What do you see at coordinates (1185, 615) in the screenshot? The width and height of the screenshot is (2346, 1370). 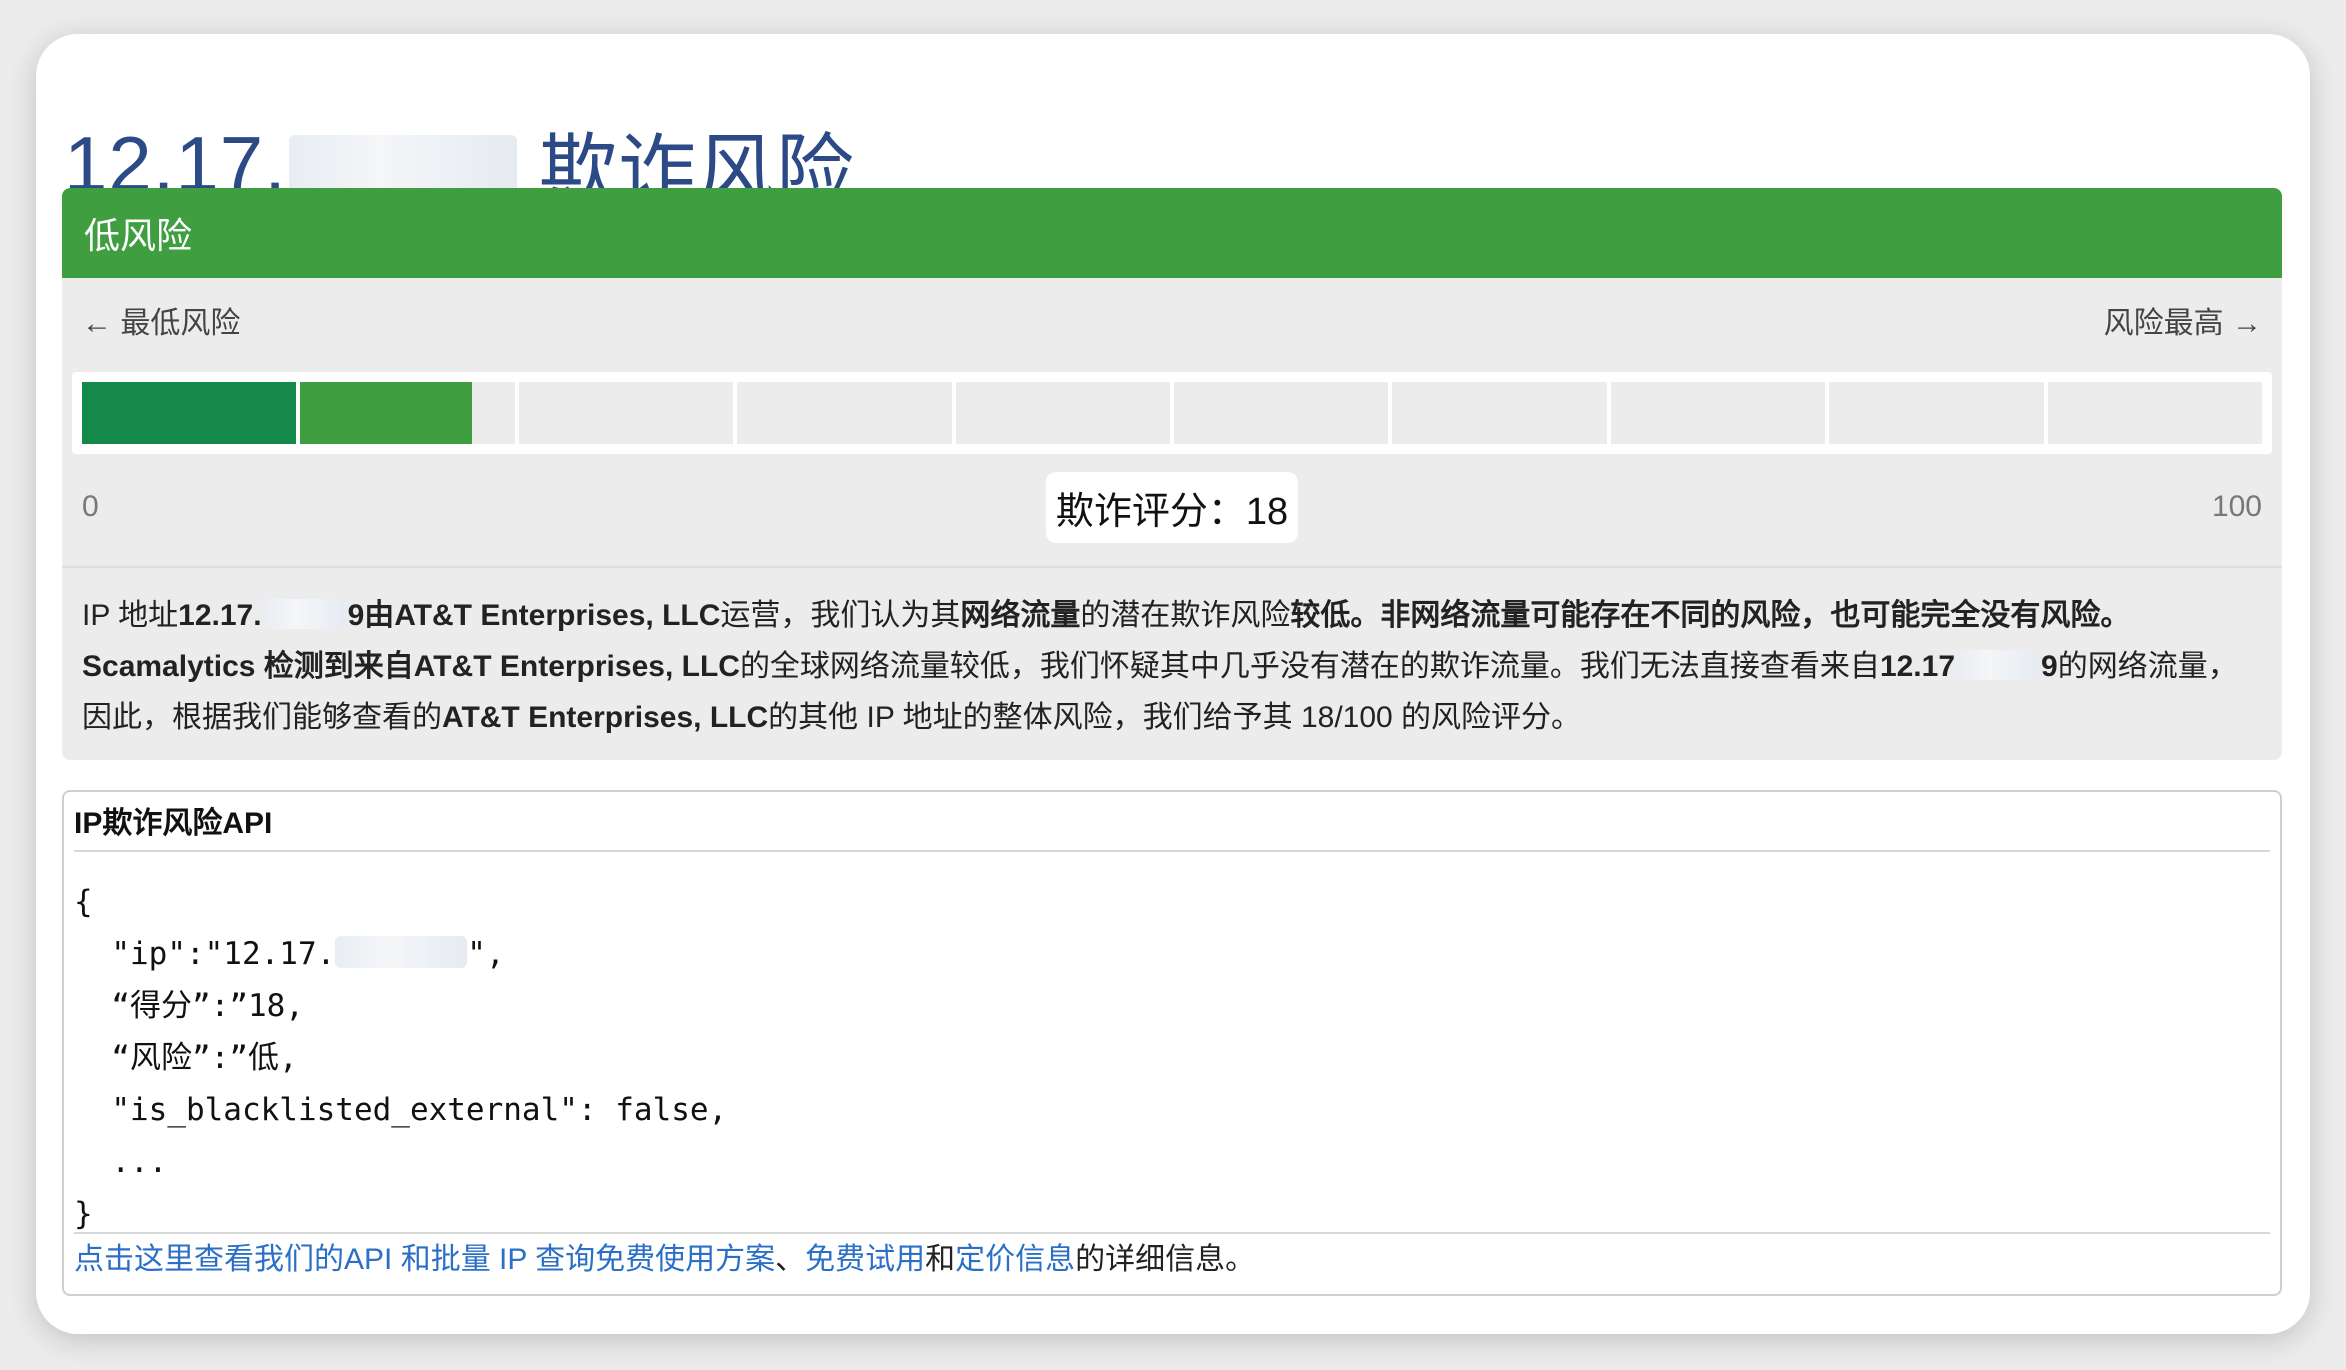 I see `desc-text: 的潜在欺诈风险` at bounding box center [1185, 615].